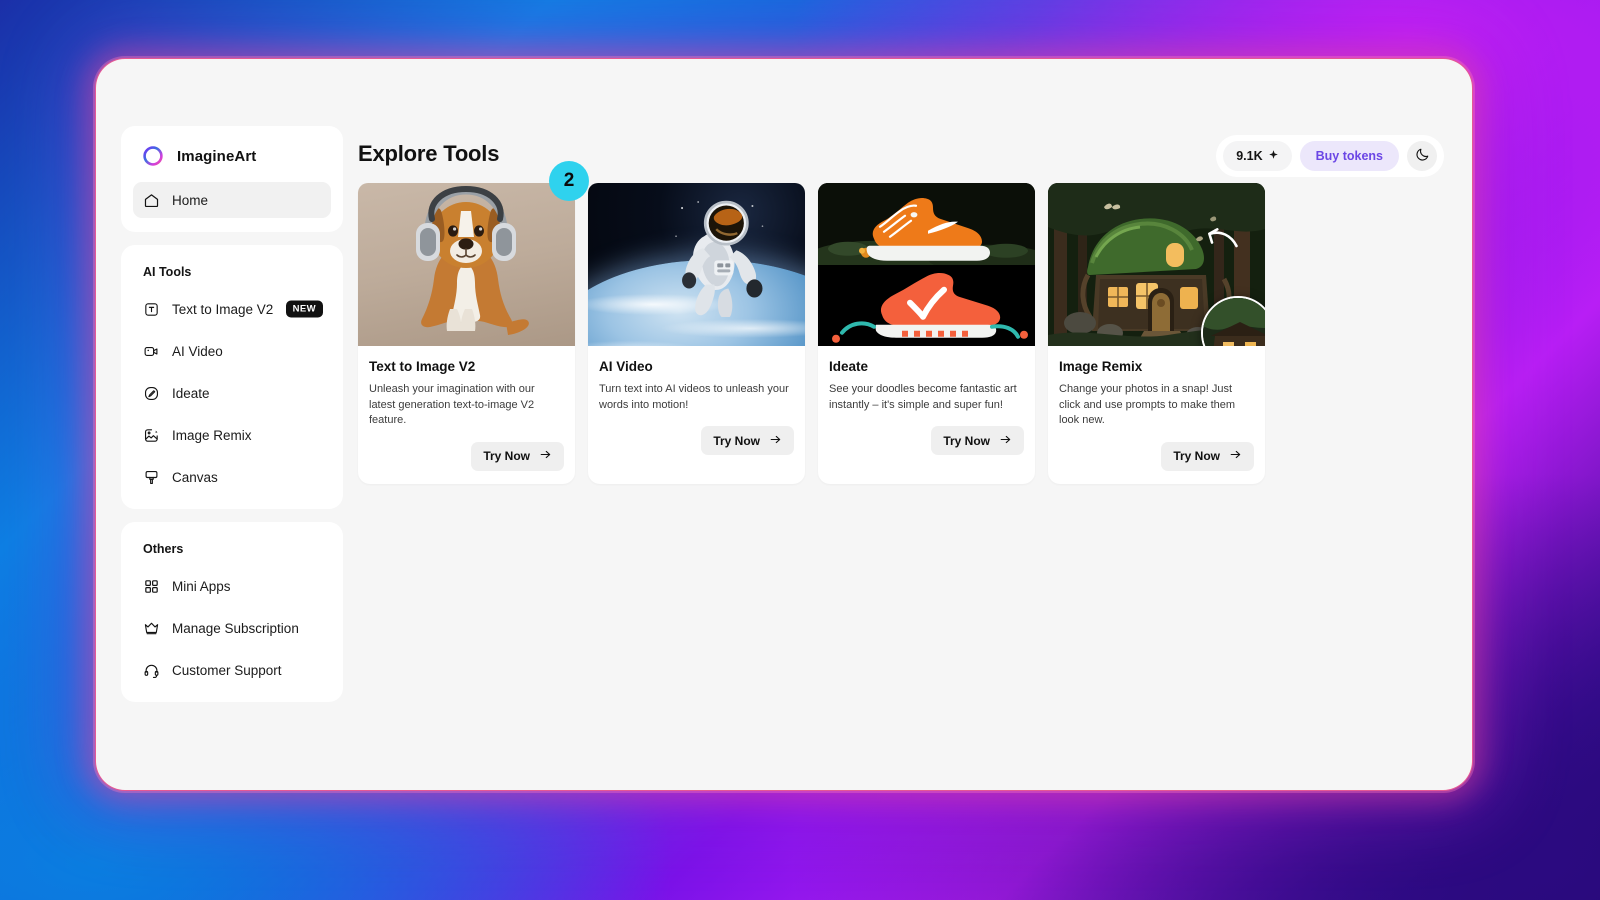 The width and height of the screenshot is (1600, 900). What do you see at coordinates (153, 156) in the screenshot?
I see `ring-gradient-logo-icon` at bounding box center [153, 156].